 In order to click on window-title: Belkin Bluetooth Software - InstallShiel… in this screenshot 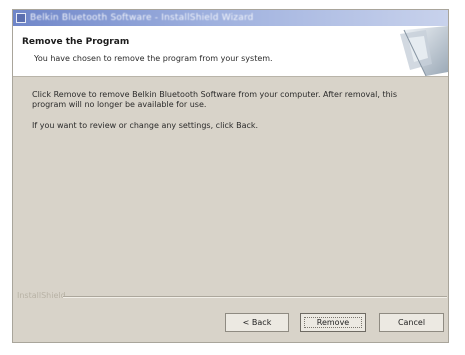, I will do `click(142, 18)`.